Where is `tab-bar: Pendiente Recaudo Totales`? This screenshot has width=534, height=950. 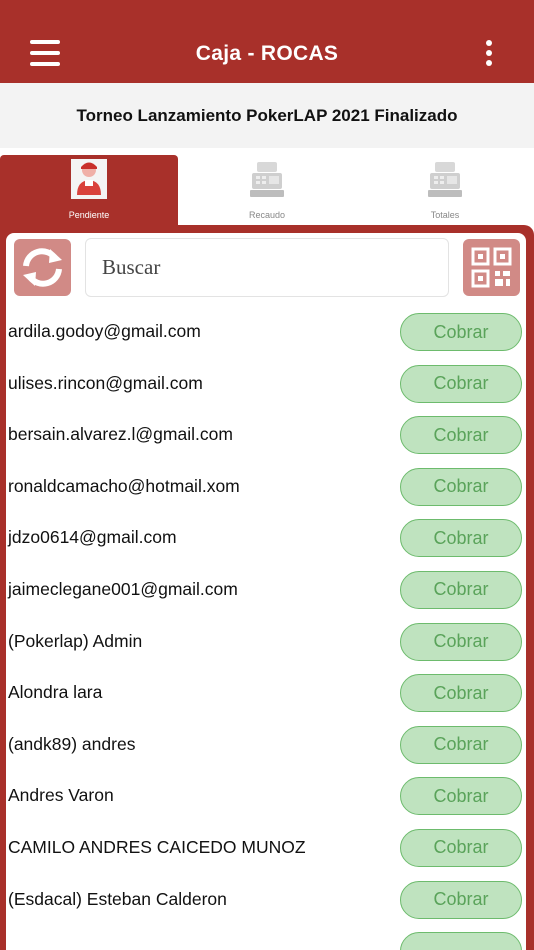
tab-bar: Pendiente Recaudo Totales is located at coordinates (267, 191).